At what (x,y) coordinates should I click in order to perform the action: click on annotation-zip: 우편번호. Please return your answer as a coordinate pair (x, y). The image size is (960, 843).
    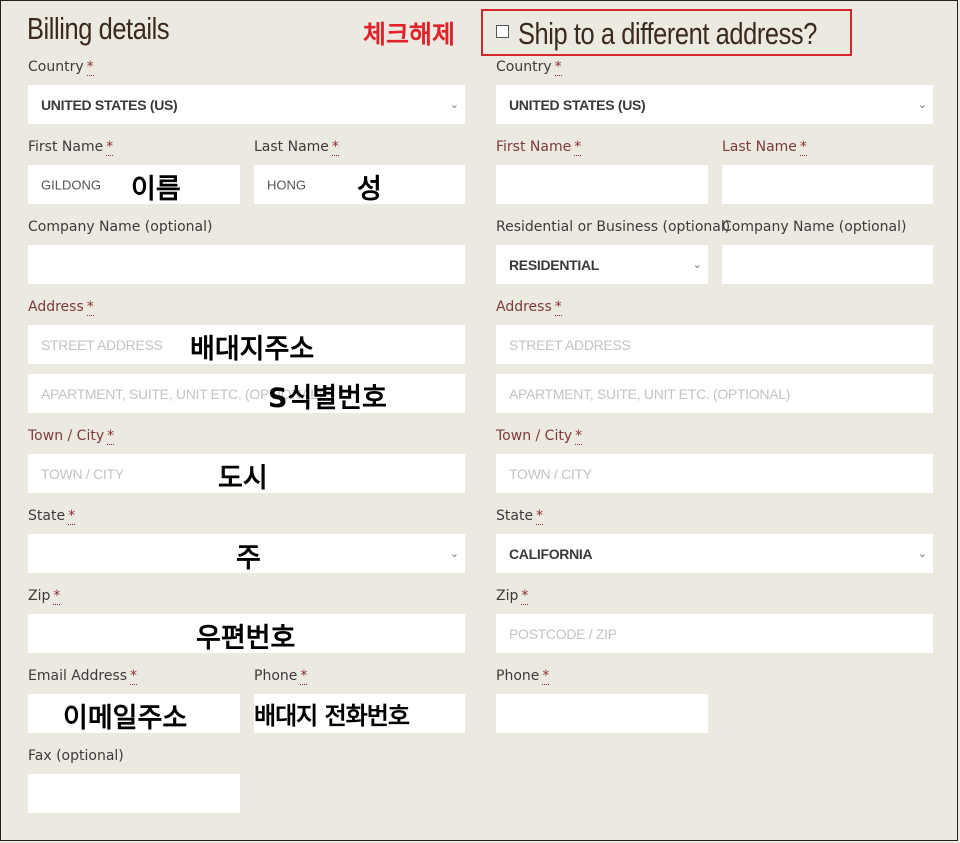
    Looking at the image, I should click on (246, 638).